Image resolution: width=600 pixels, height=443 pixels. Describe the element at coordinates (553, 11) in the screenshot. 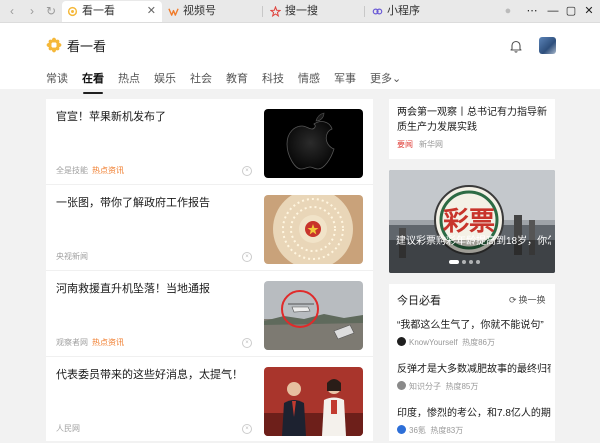

I see `minimize-icon: —` at that location.